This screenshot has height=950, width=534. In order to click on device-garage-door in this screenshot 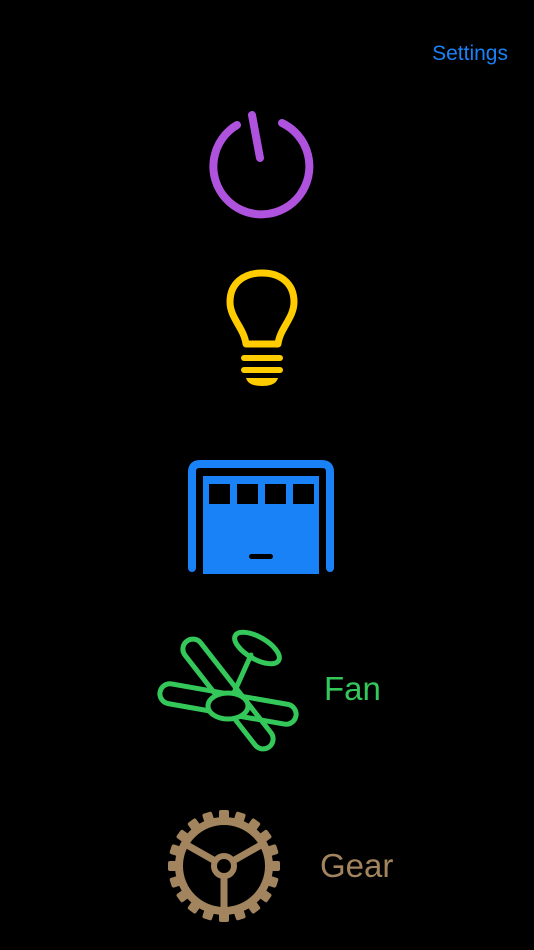, I will do `click(267, 516)`.